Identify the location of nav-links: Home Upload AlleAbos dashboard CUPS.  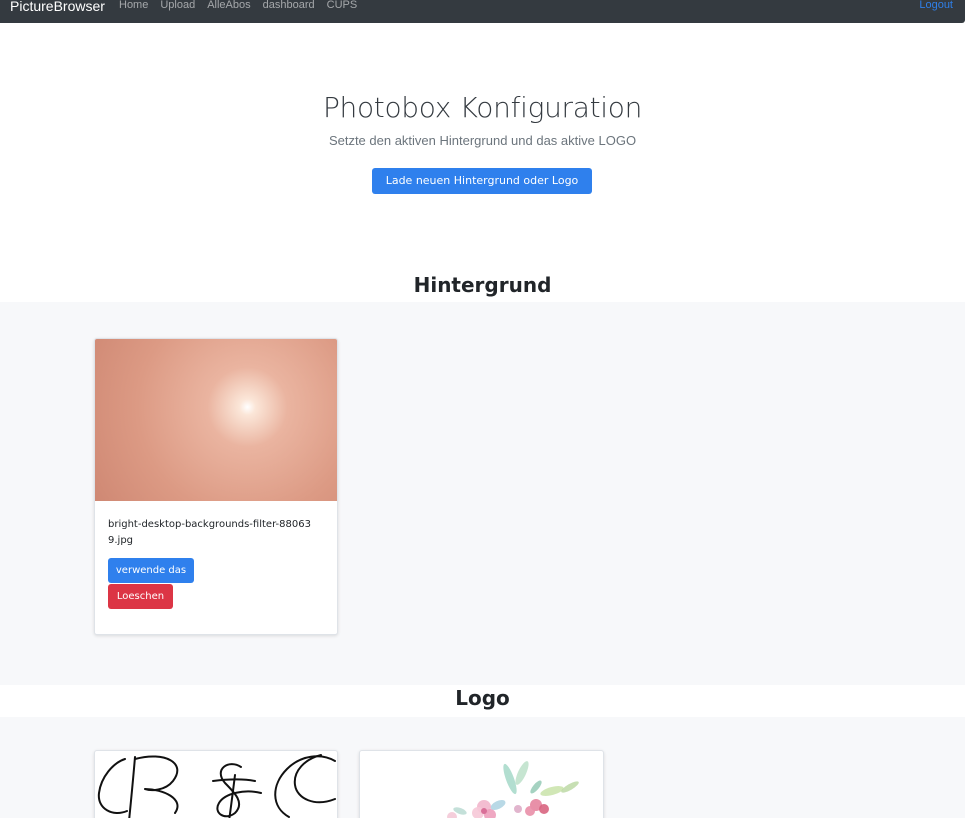
(238, 6).